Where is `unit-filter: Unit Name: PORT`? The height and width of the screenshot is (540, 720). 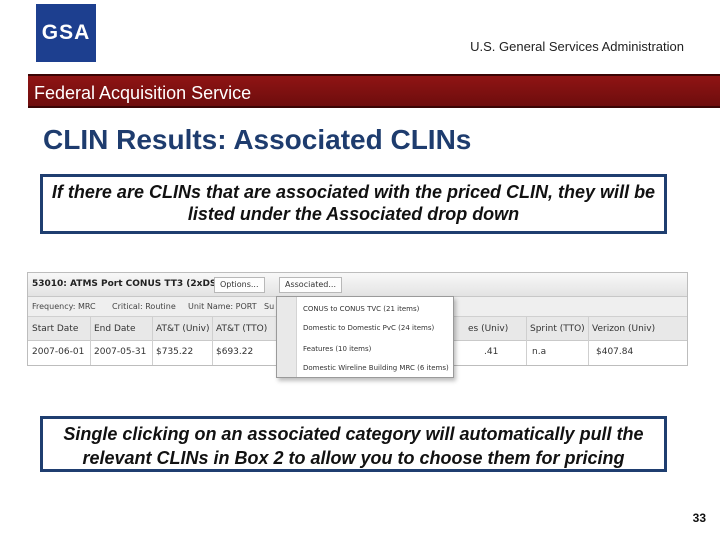 unit-filter: Unit Name: PORT is located at coordinates (222, 306).